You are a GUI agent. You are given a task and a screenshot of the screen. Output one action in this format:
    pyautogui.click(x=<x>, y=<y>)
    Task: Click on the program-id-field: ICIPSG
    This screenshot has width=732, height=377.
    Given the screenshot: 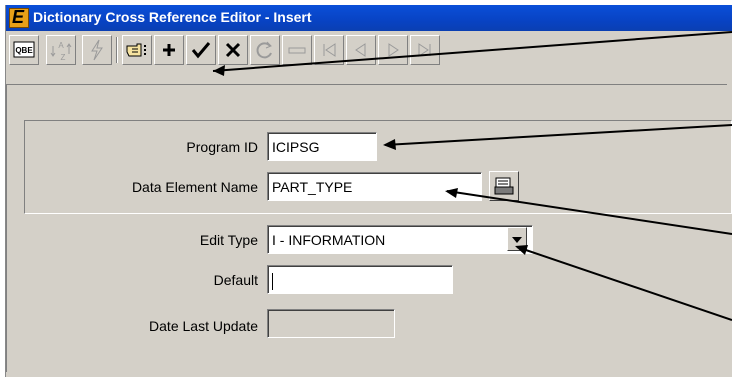 What is the action you would take?
    pyautogui.click(x=322, y=146)
    